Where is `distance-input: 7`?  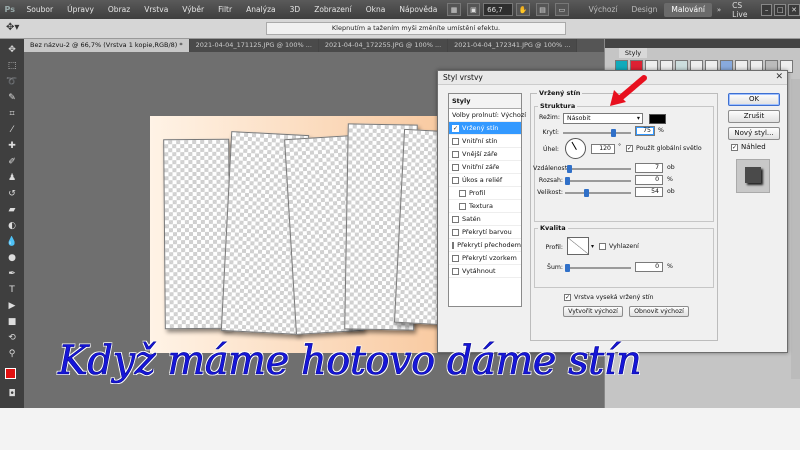 distance-input: 7 is located at coordinates (649, 168).